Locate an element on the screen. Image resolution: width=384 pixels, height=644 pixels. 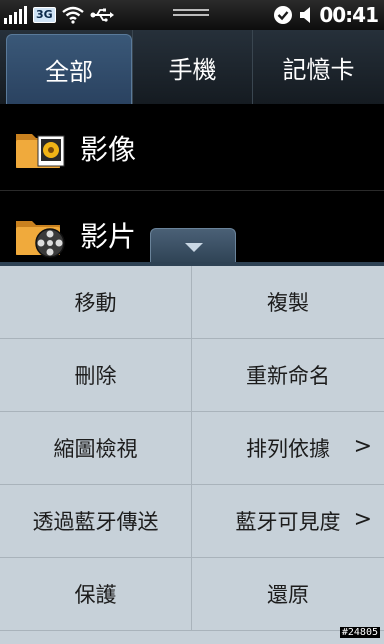
menu-item-delete: 刪除 is located at coordinates (96, 375).